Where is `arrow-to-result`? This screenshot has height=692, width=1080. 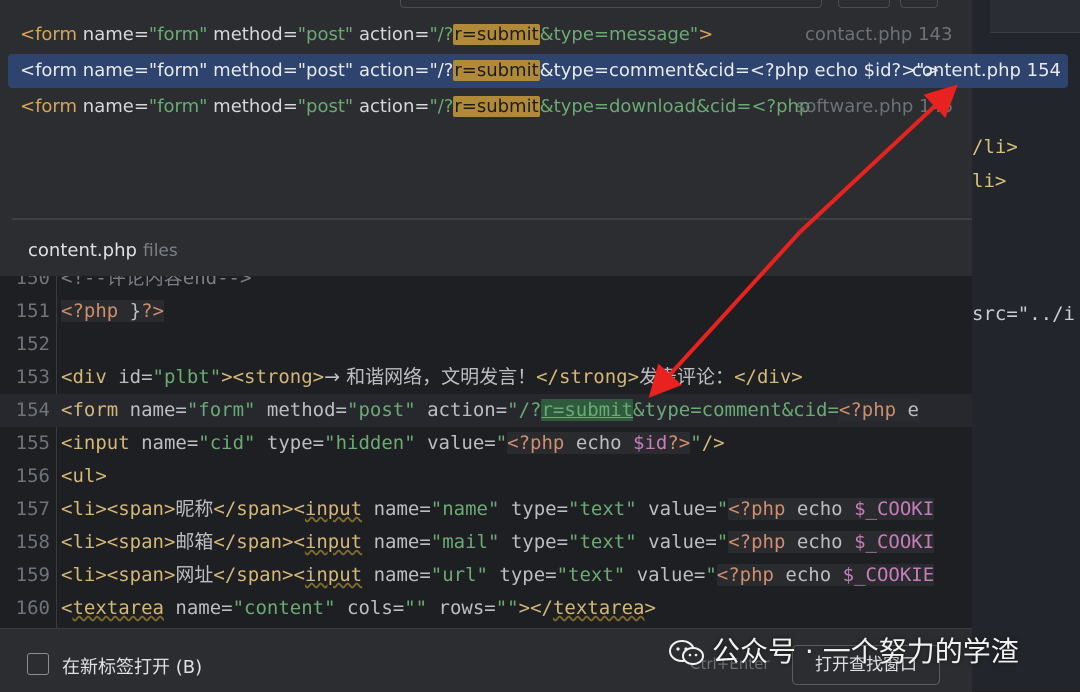
arrow-to-result is located at coordinates (878, 159).